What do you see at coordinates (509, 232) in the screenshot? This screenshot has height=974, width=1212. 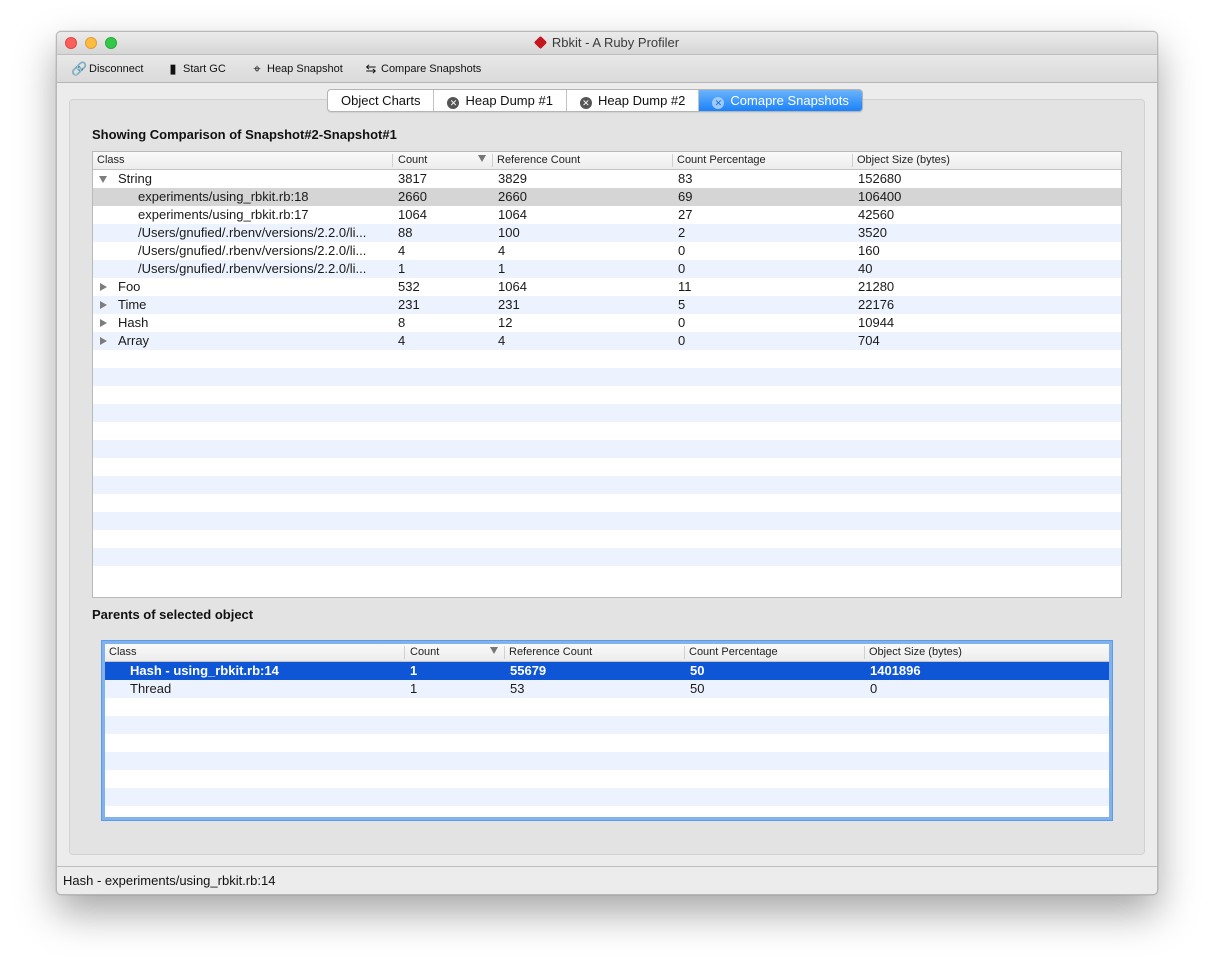 I see `reference-count-cell: 100` at bounding box center [509, 232].